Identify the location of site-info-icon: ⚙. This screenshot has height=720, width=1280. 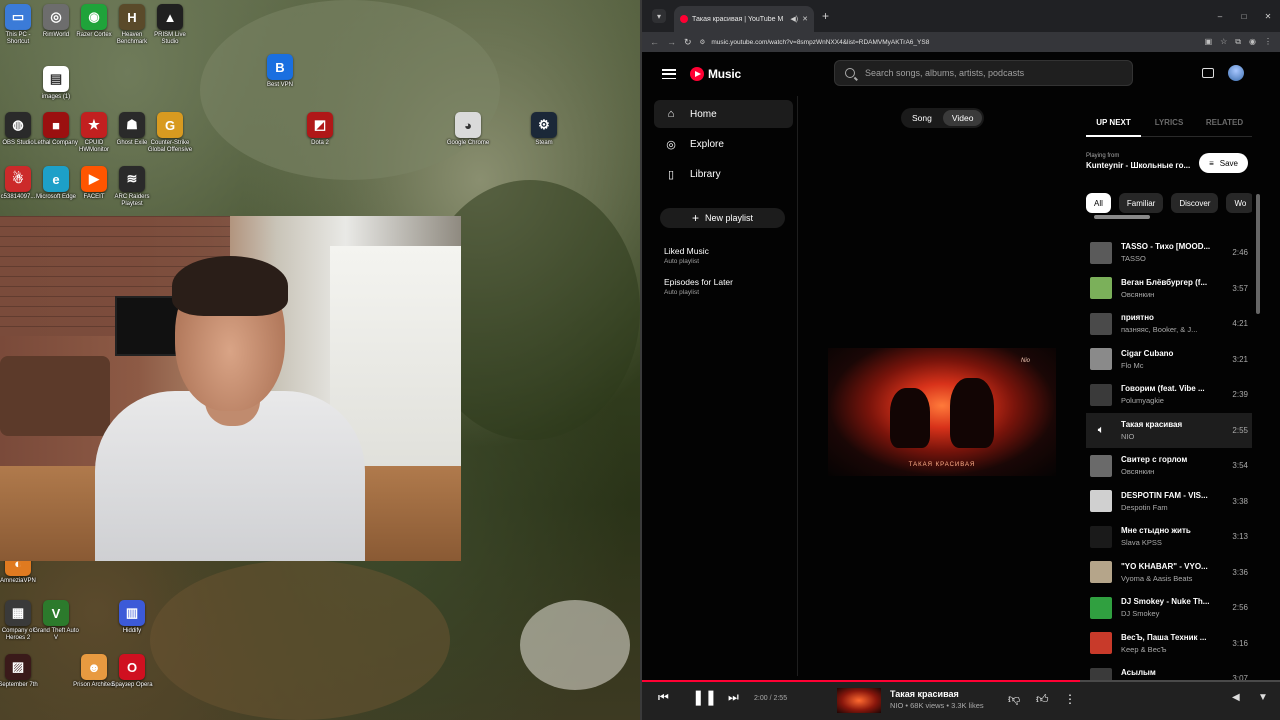
(703, 42).